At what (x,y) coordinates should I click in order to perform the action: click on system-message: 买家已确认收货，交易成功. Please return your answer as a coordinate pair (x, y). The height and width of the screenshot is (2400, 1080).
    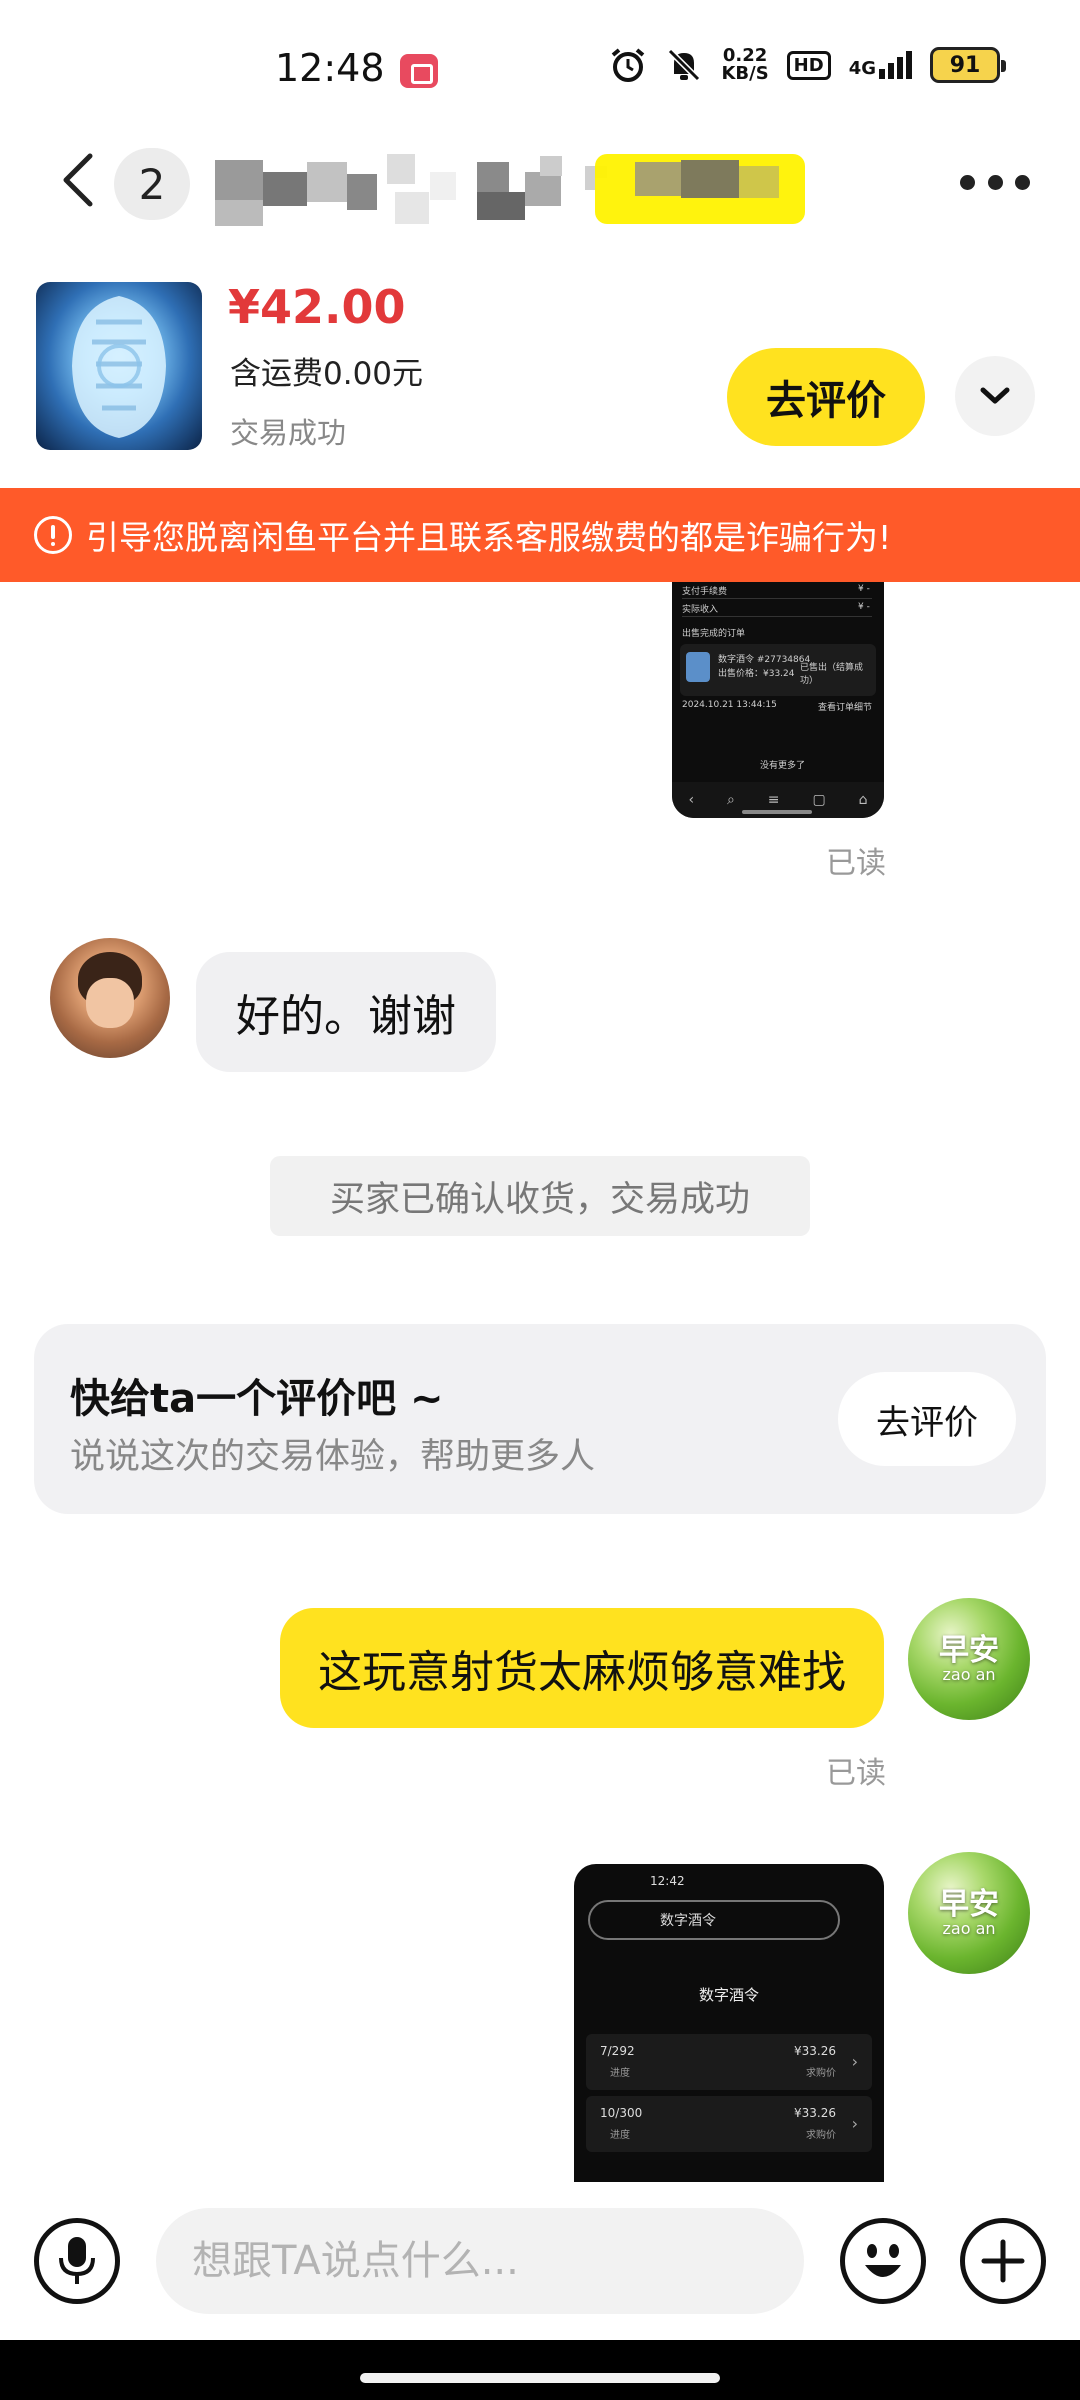
    Looking at the image, I should click on (540, 1196).